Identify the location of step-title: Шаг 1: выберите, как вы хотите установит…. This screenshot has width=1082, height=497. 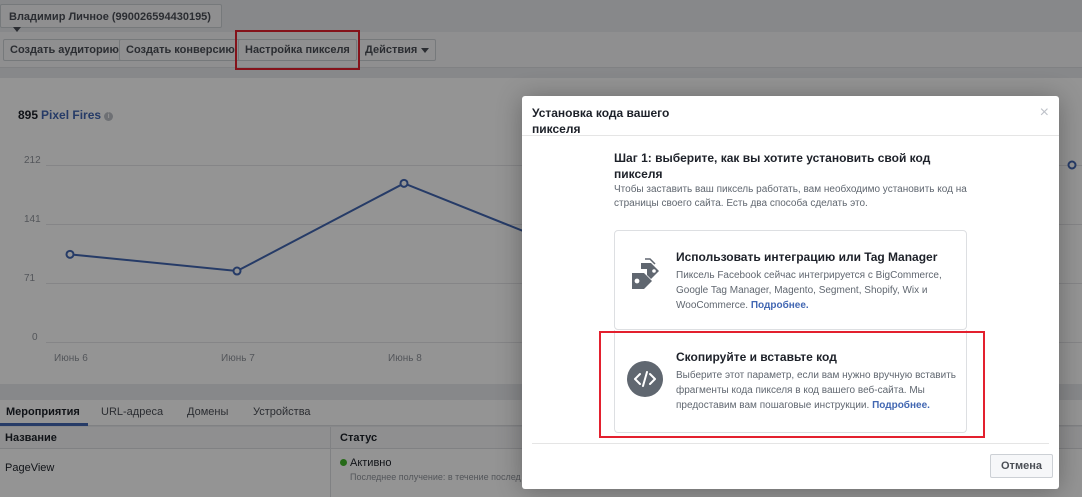
(772, 166).